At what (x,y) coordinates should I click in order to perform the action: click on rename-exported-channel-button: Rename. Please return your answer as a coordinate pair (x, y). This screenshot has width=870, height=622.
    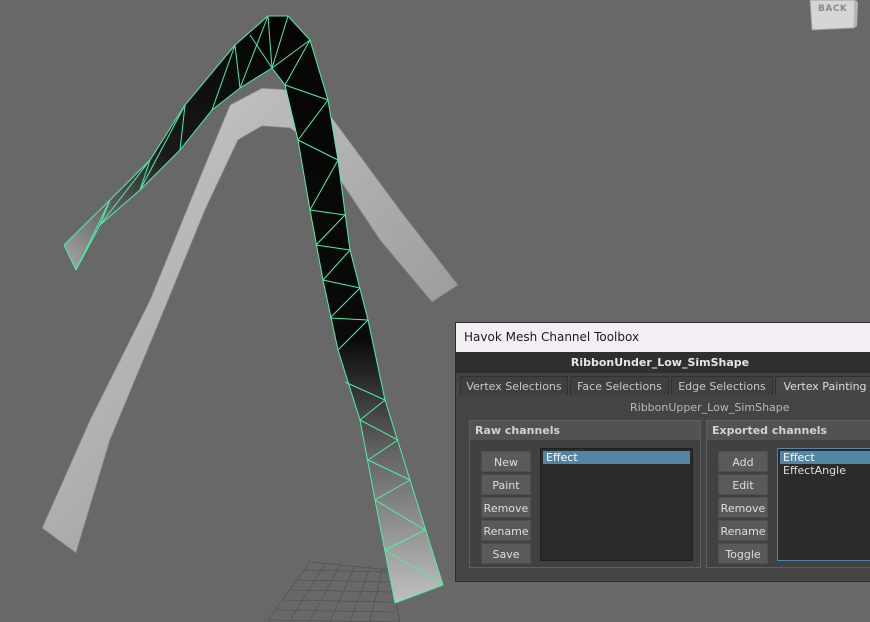
    Looking at the image, I should click on (743, 530).